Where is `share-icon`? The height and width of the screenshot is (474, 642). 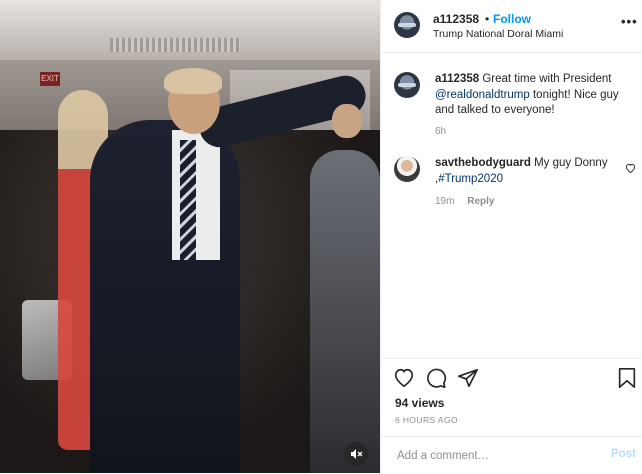
share-icon is located at coordinates (469, 379).